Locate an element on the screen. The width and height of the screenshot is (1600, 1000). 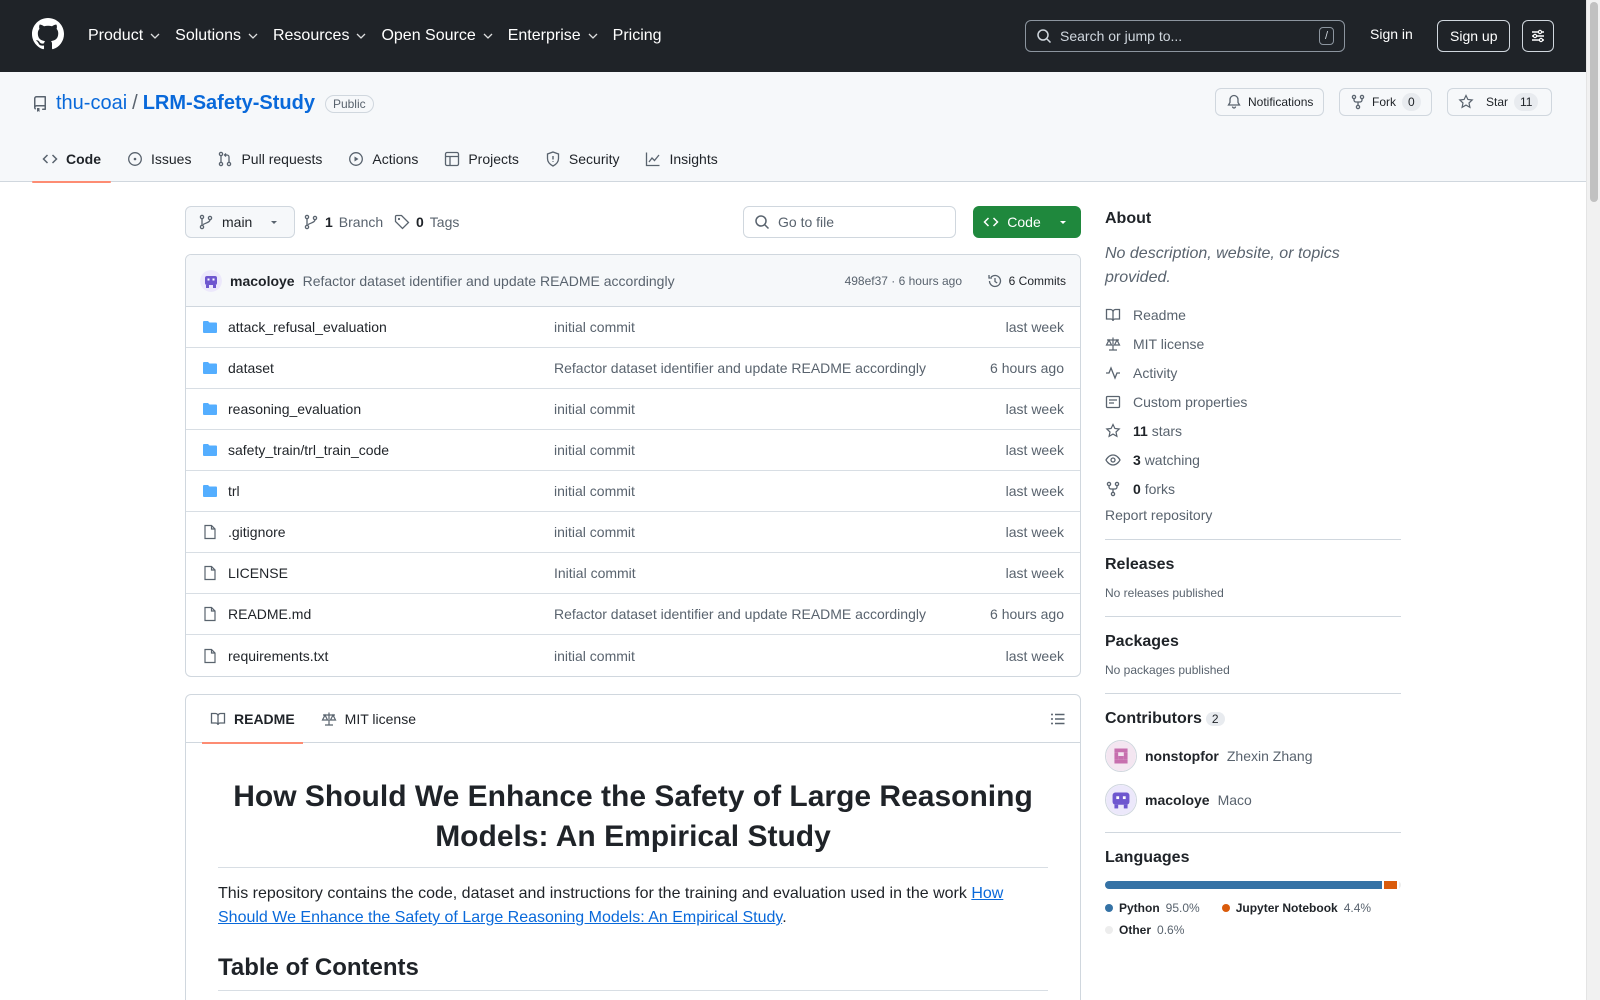
tab-pull-requests: Pull requests is located at coordinates (269, 159).